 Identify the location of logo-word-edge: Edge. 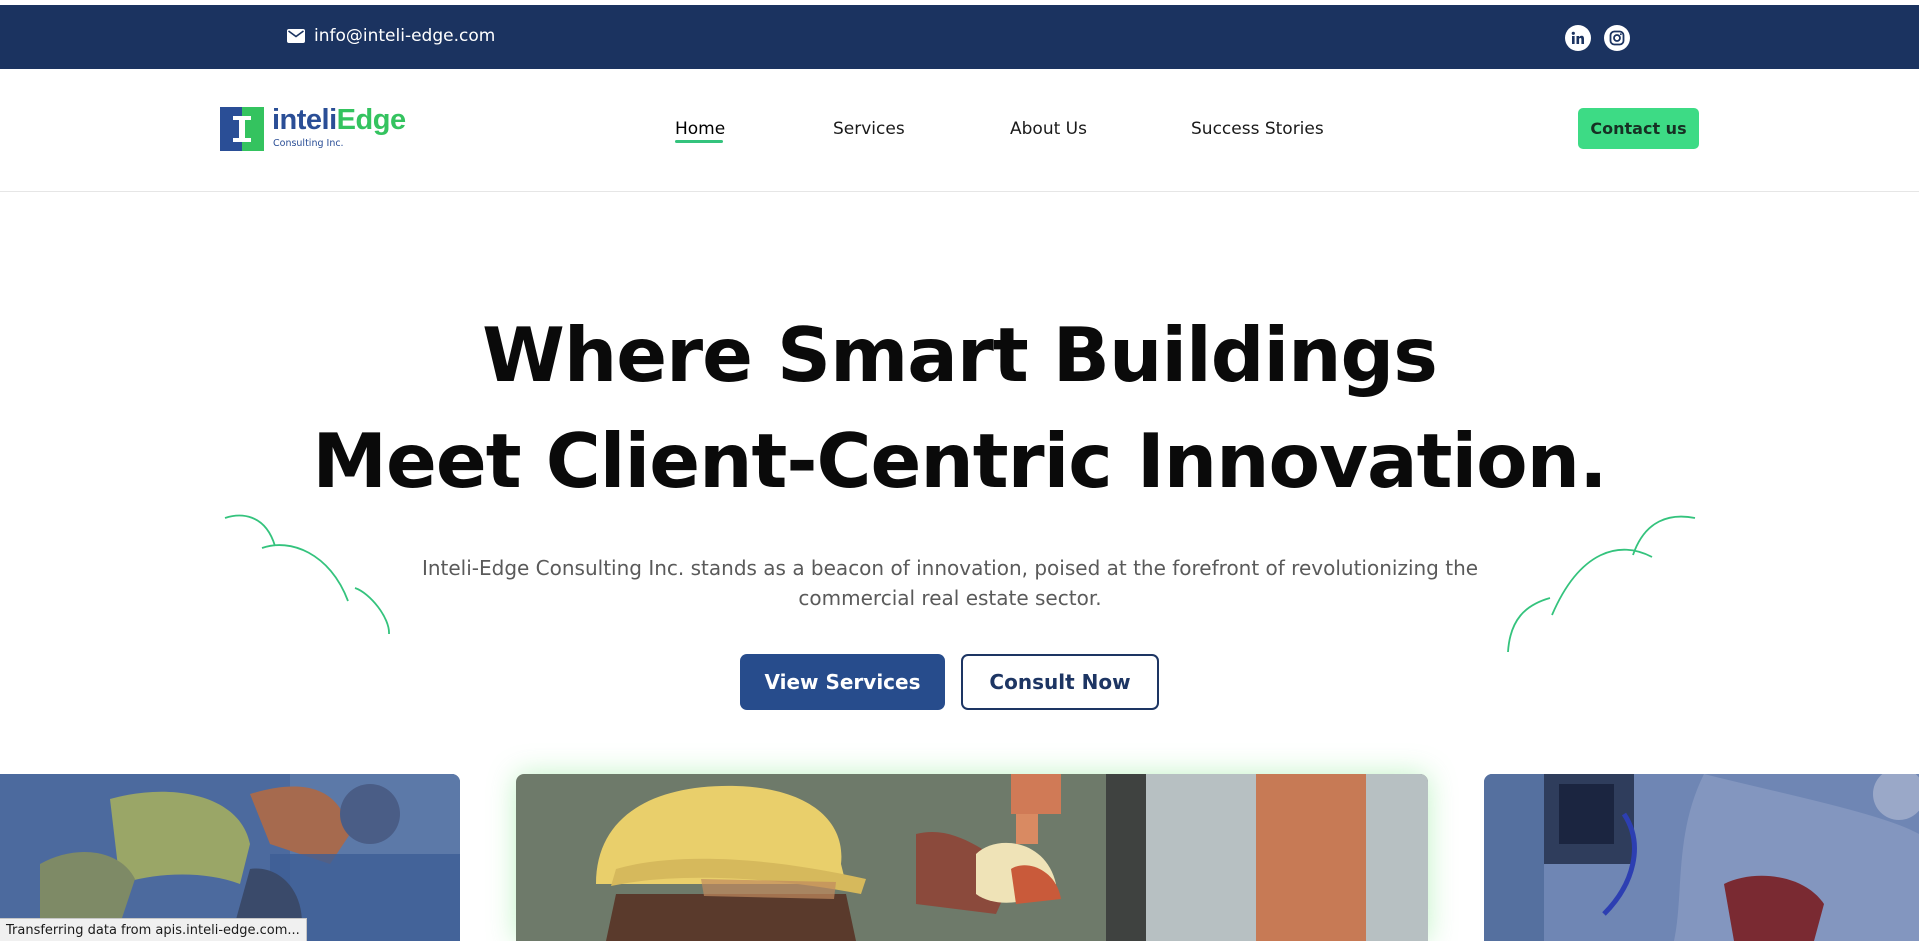
(371, 120).